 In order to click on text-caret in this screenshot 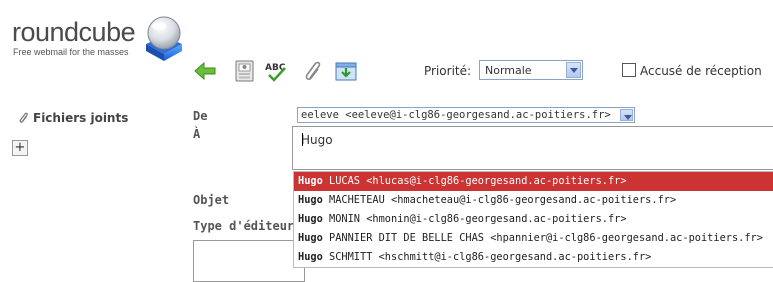, I will do `click(302, 139)`.